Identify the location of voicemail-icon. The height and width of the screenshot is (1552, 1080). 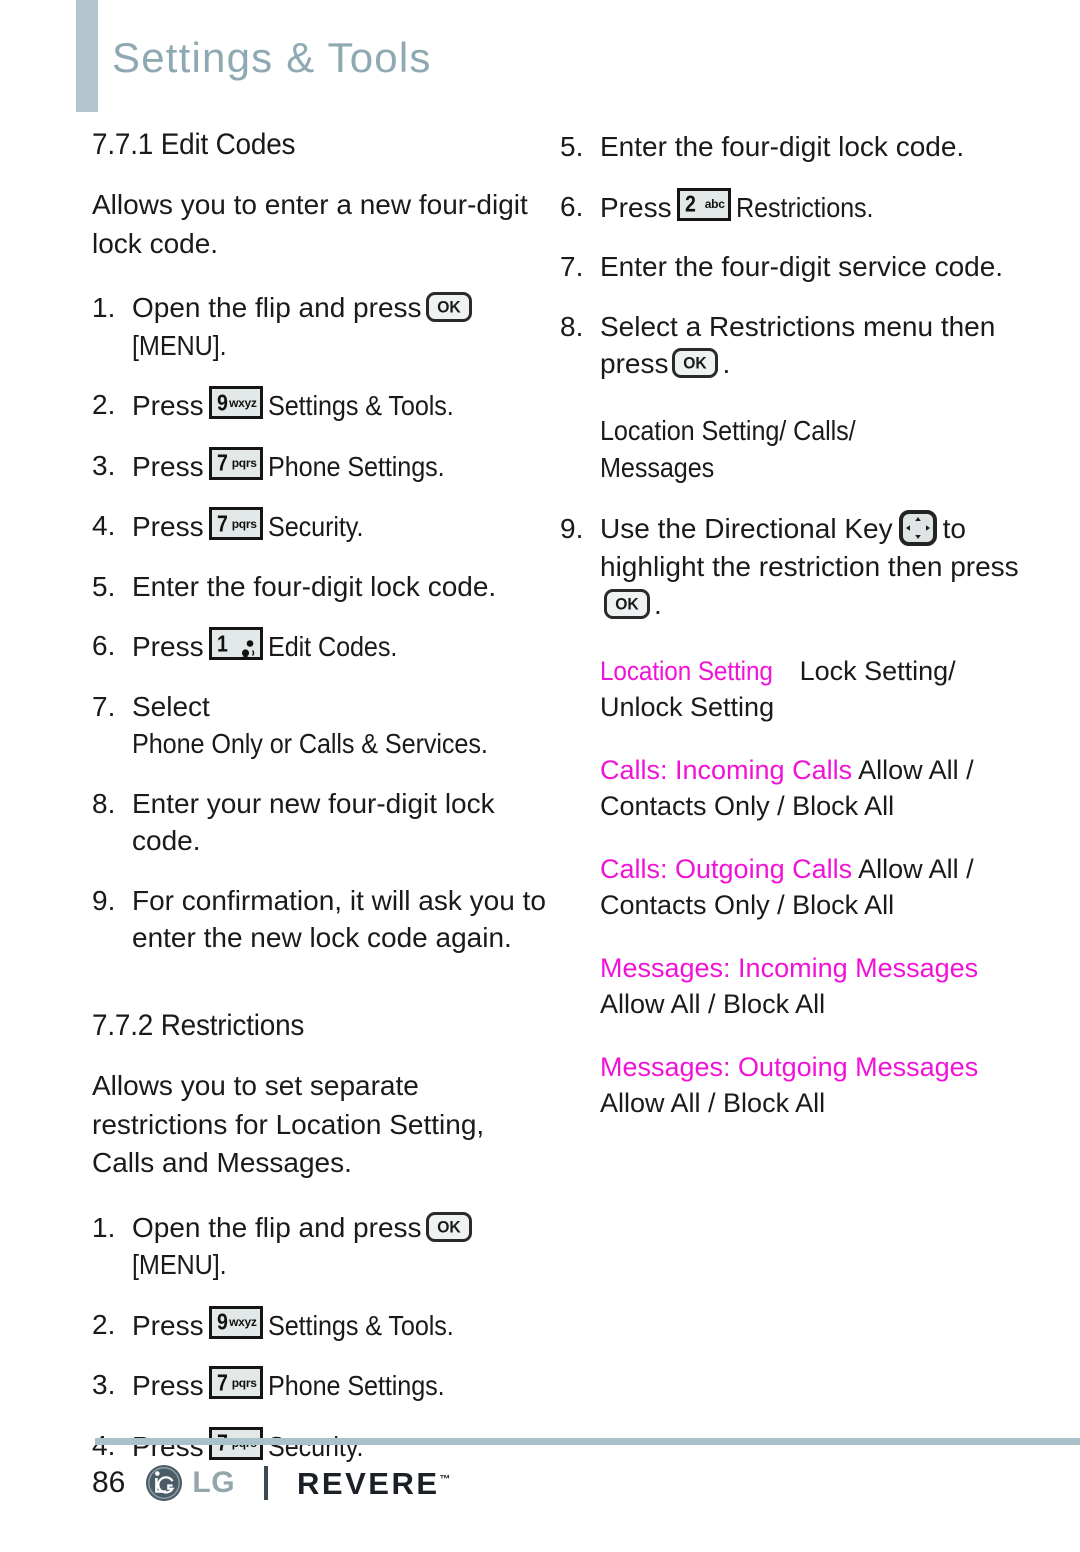
(247, 646).